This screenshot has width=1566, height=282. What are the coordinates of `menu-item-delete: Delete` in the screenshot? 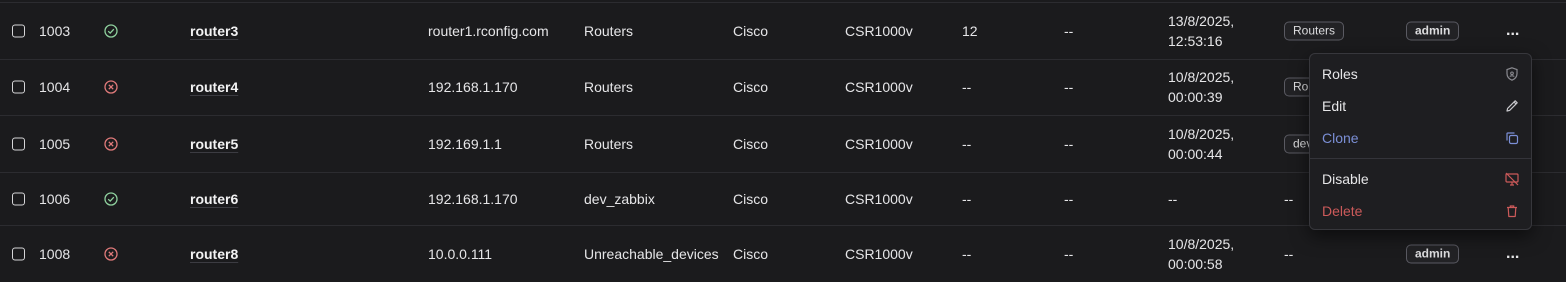 It's located at (1420, 211).